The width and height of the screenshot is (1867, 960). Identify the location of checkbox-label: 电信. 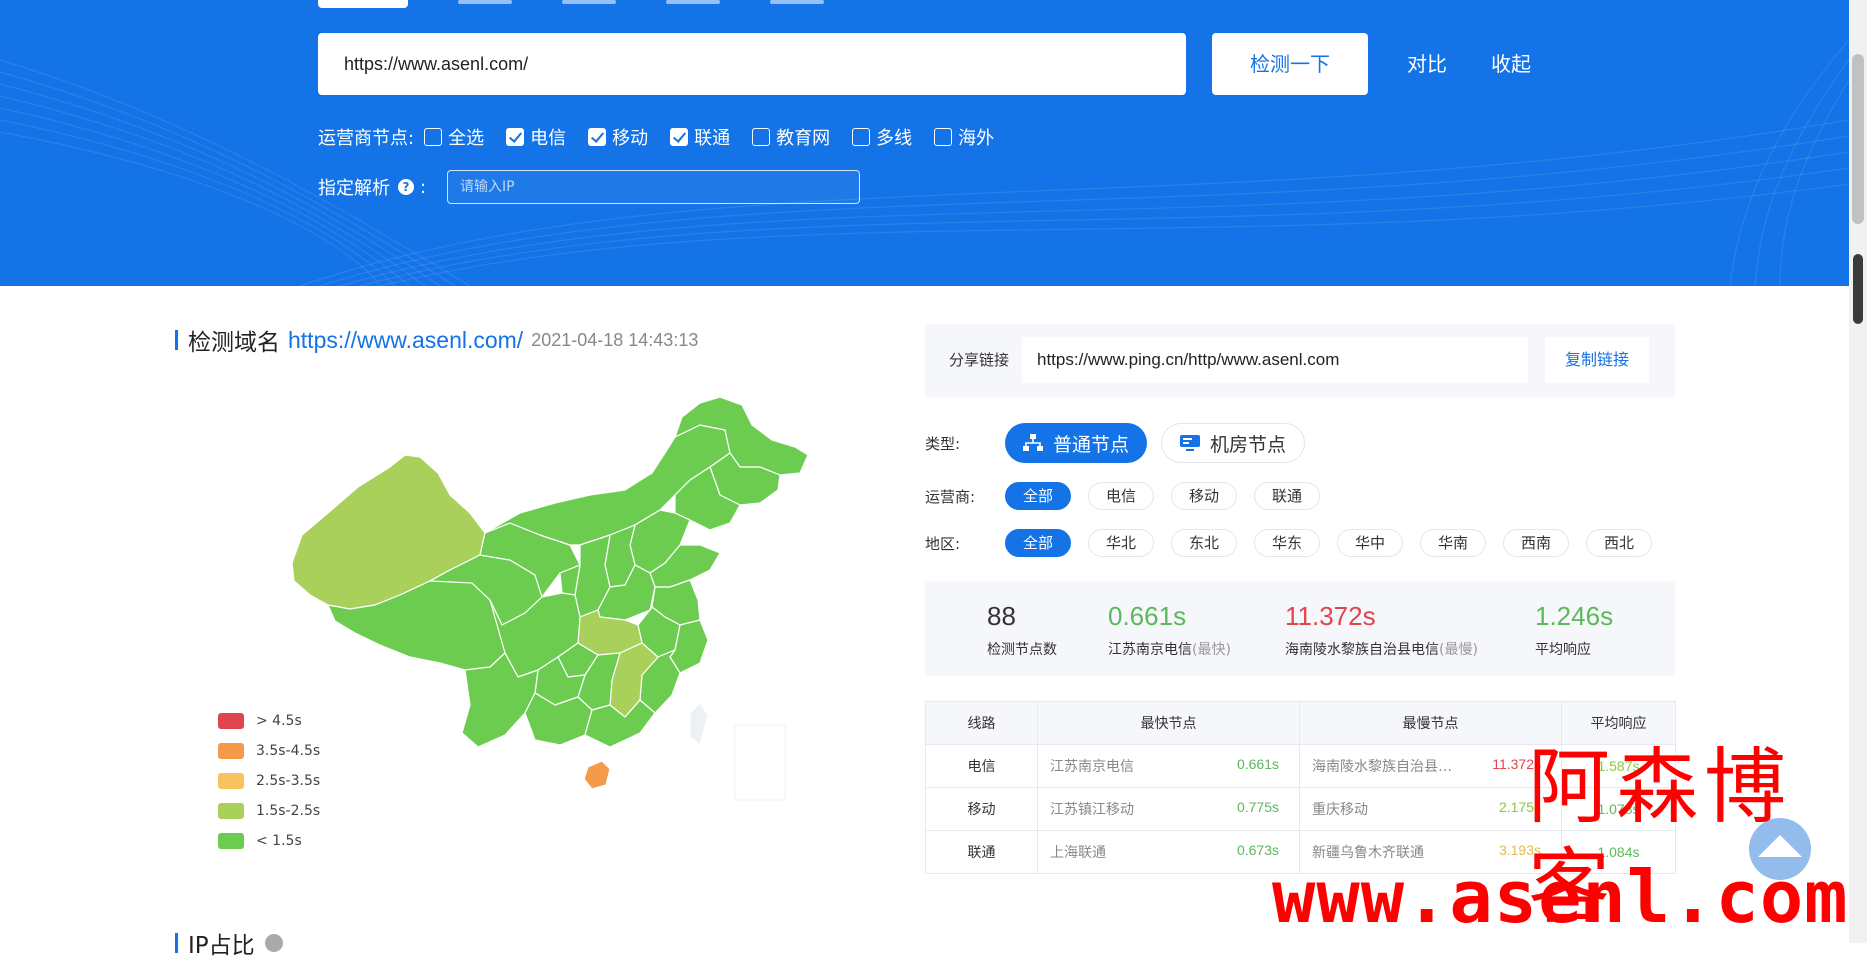
(548, 138).